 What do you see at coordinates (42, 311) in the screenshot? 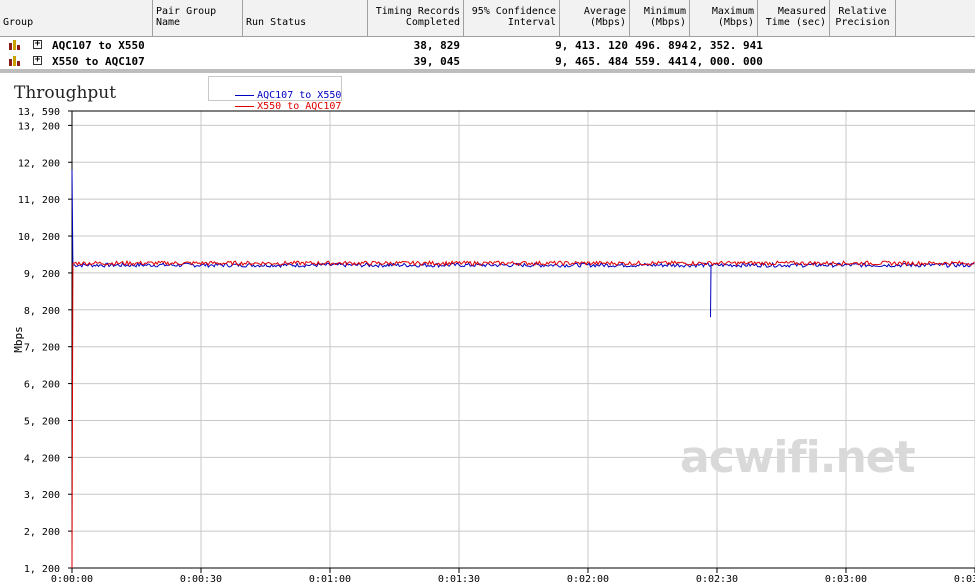
I see `y-tick-label: 8, 200` at bounding box center [42, 311].